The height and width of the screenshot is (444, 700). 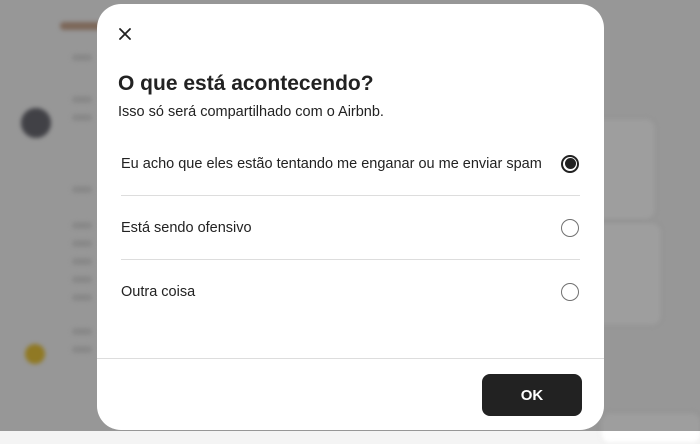 What do you see at coordinates (158, 291) in the screenshot?
I see `option-label: Outra coisa` at bounding box center [158, 291].